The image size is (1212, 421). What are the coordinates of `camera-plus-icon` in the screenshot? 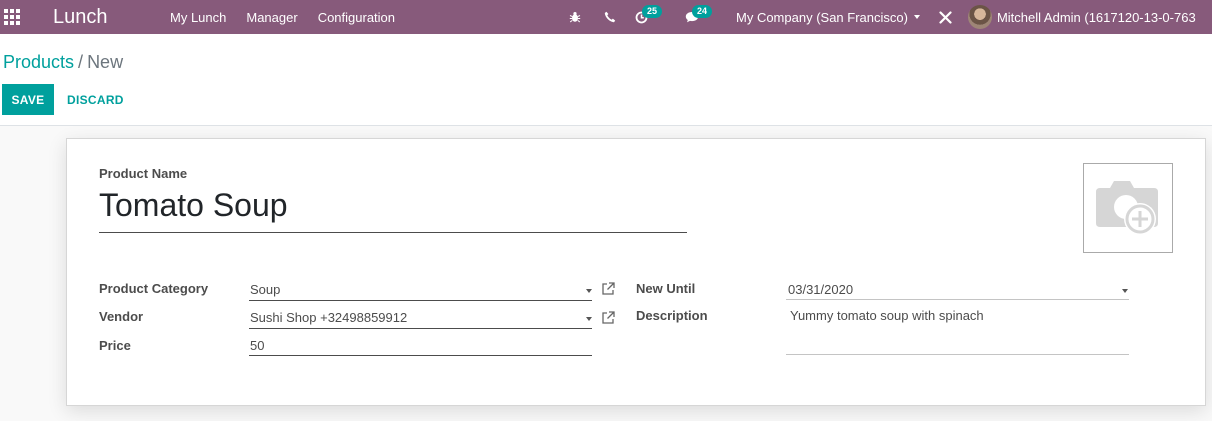 It's located at (1127, 208).